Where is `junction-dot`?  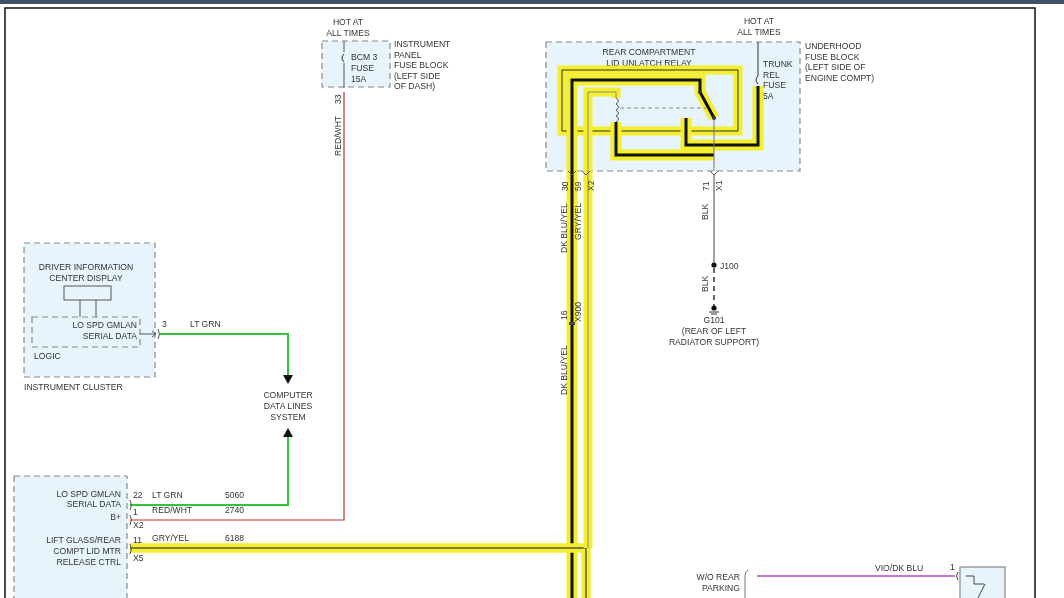
junction-dot is located at coordinates (714, 265).